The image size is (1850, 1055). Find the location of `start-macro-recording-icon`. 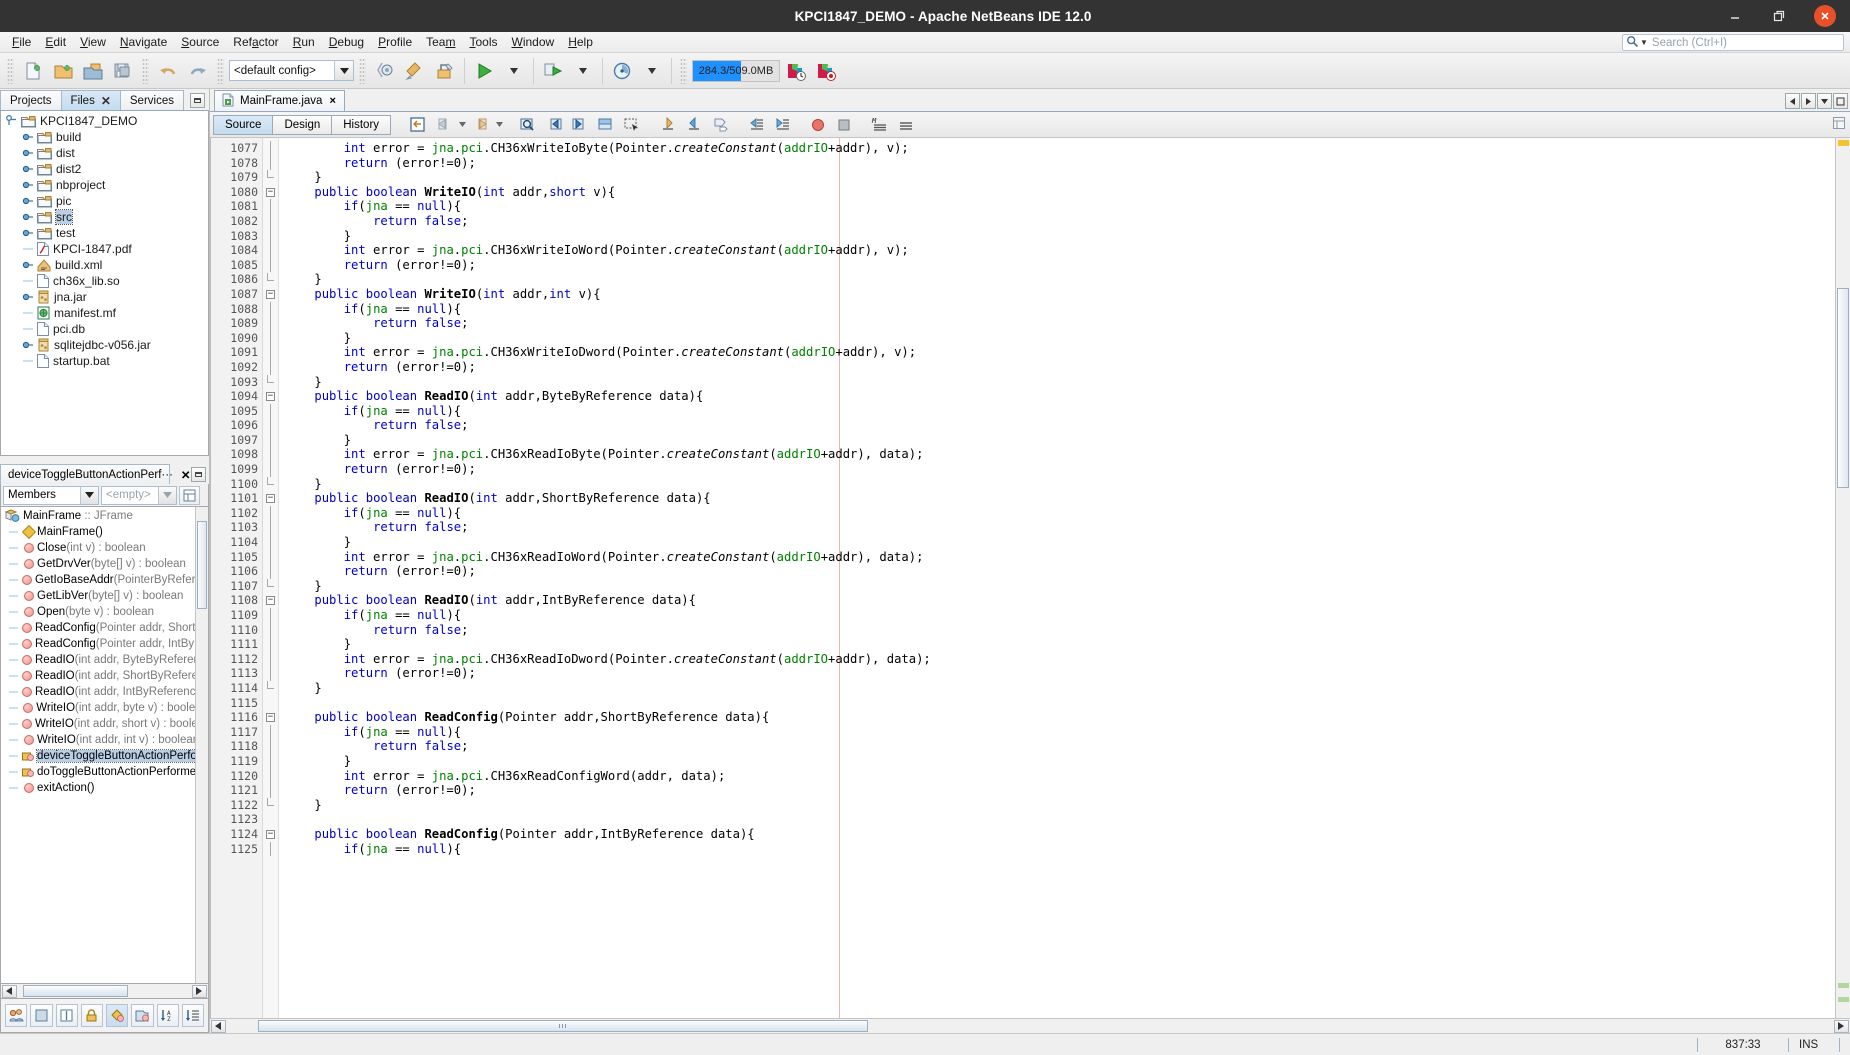

start-macro-recording-icon is located at coordinates (720, 125).